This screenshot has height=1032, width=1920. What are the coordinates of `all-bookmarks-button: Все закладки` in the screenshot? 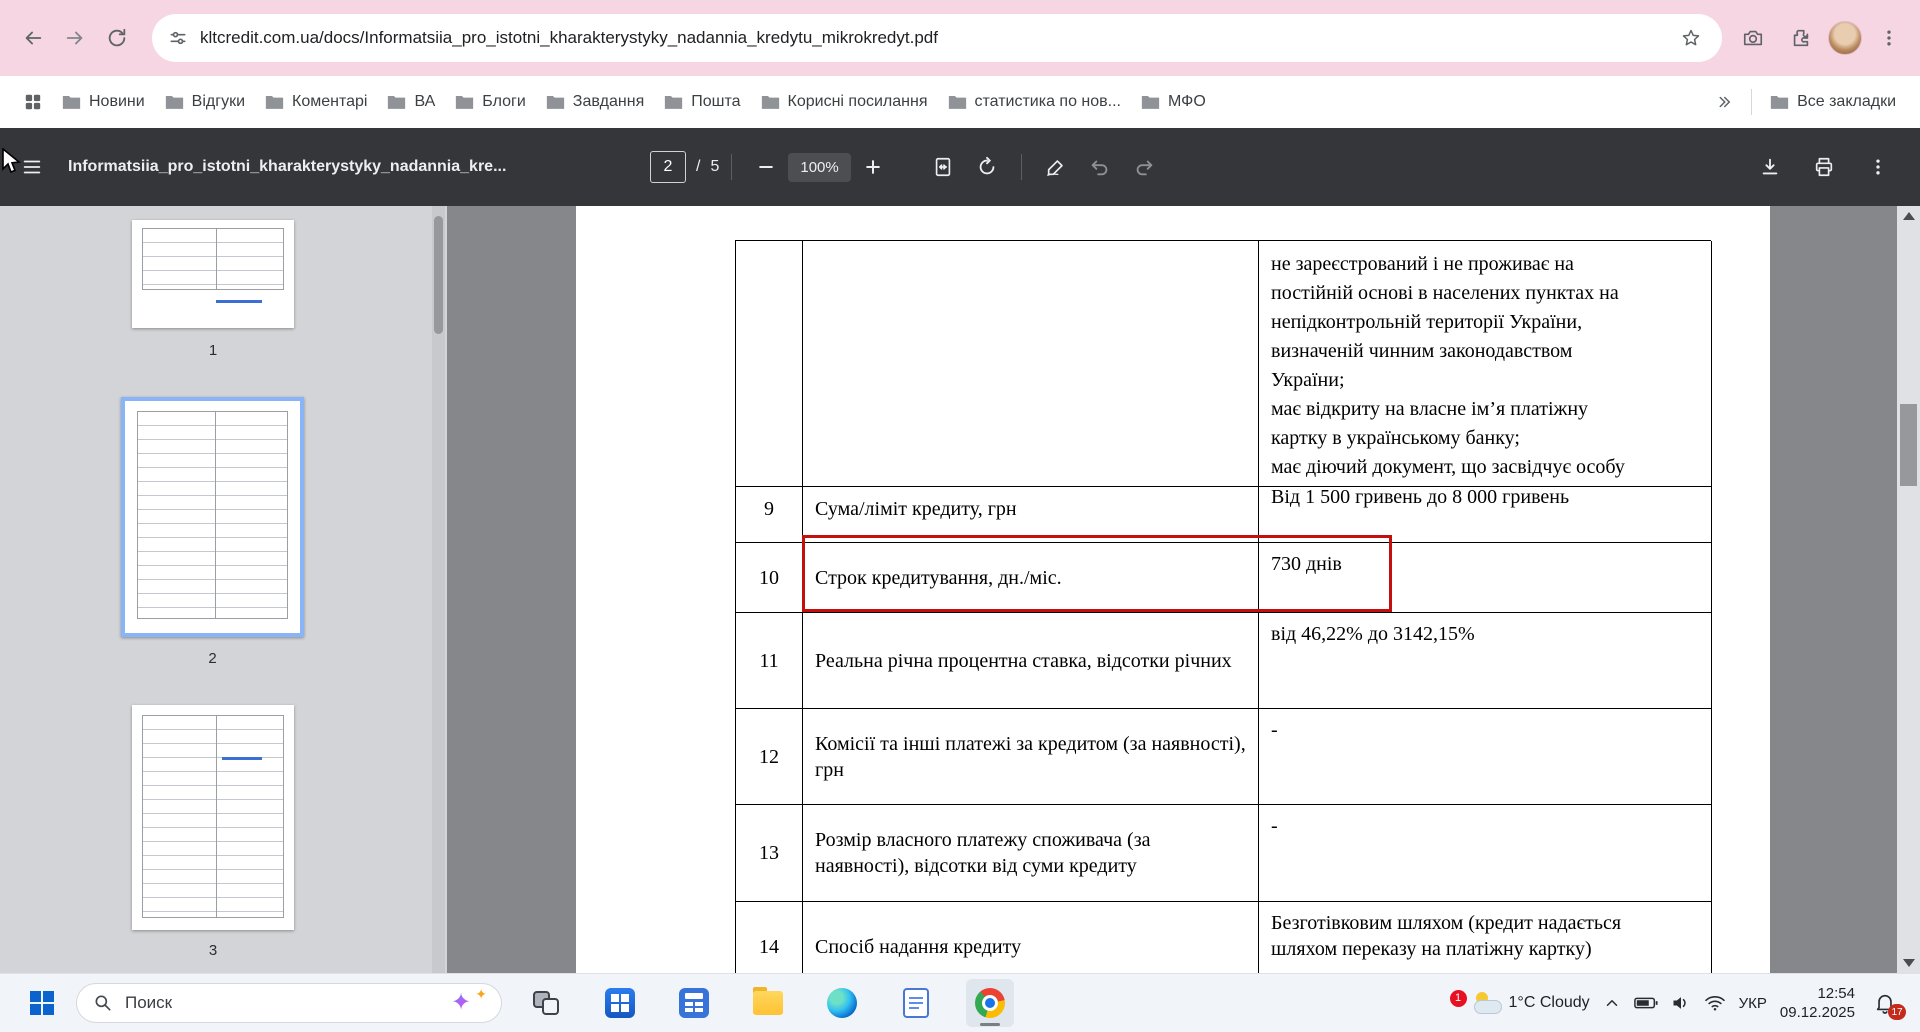 It's located at (1833, 102).